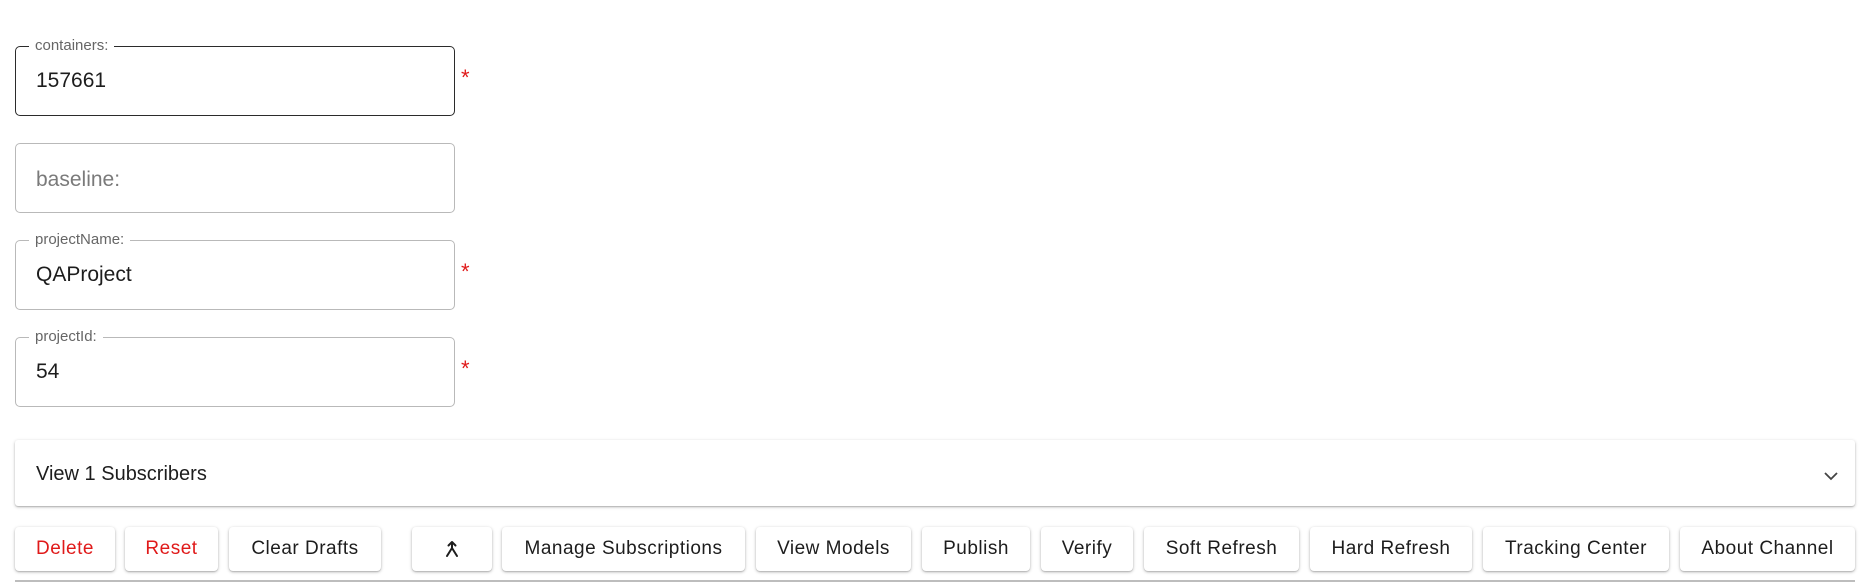  I want to click on delete-button: Delete, so click(65, 549).